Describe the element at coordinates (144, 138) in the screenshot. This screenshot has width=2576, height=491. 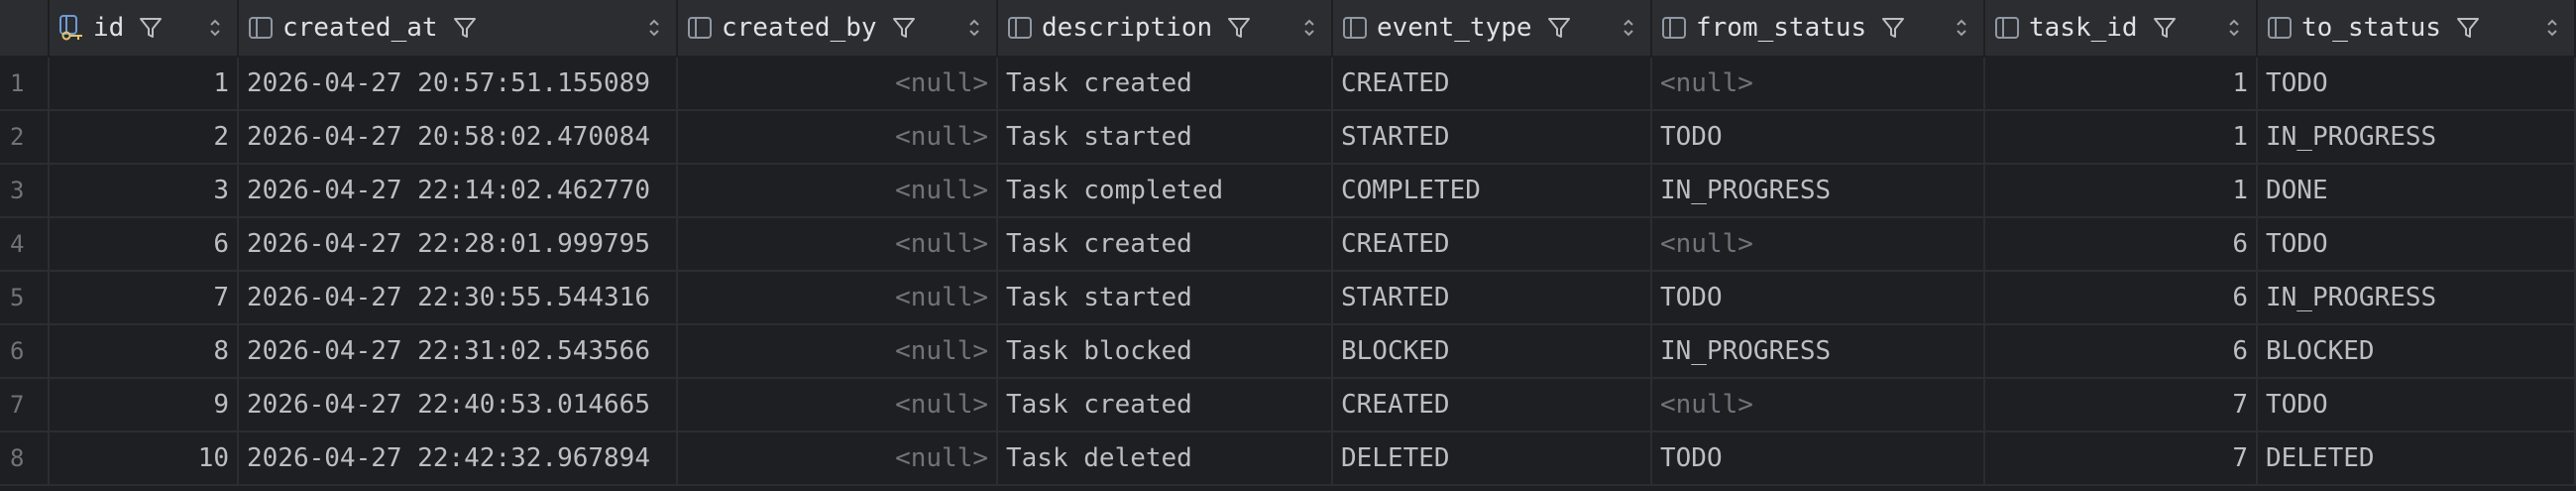
I see `cell-id: 2` at that location.